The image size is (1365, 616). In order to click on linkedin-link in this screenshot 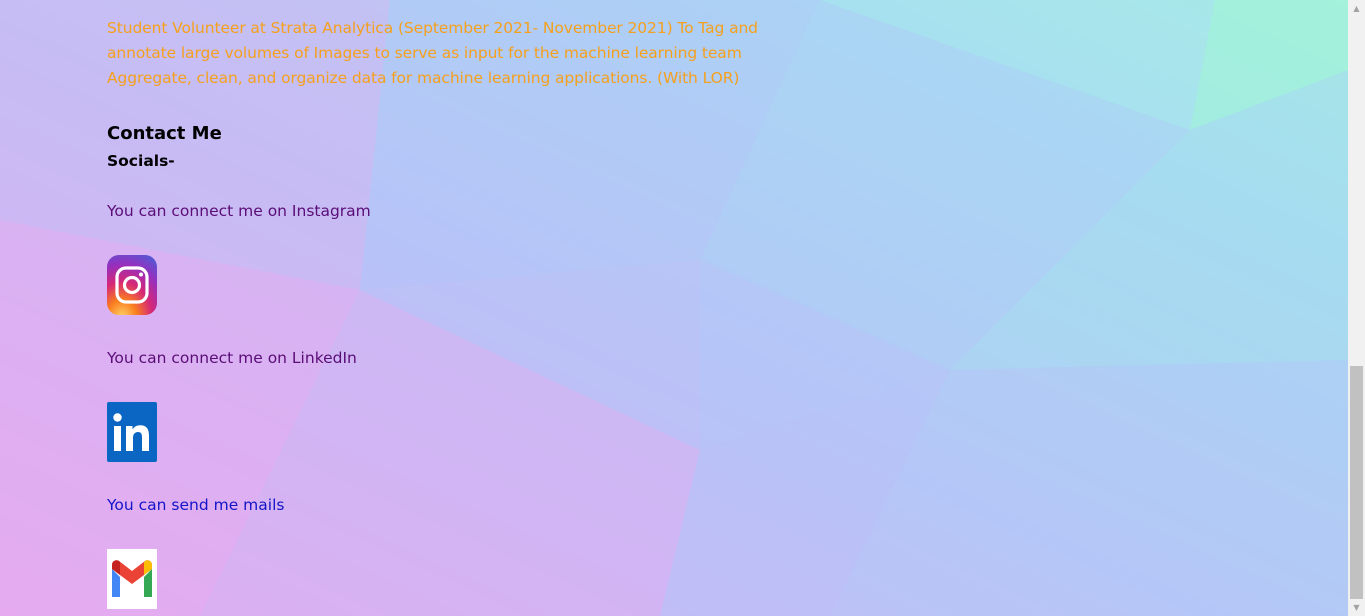, I will do `click(132, 432)`.